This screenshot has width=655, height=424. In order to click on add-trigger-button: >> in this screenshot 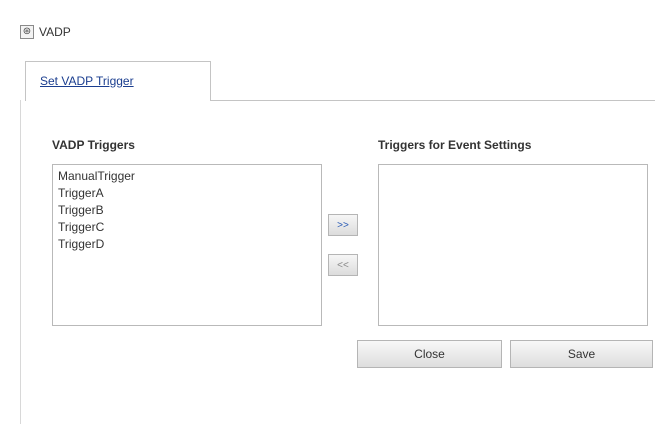, I will do `click(343, 225)`.